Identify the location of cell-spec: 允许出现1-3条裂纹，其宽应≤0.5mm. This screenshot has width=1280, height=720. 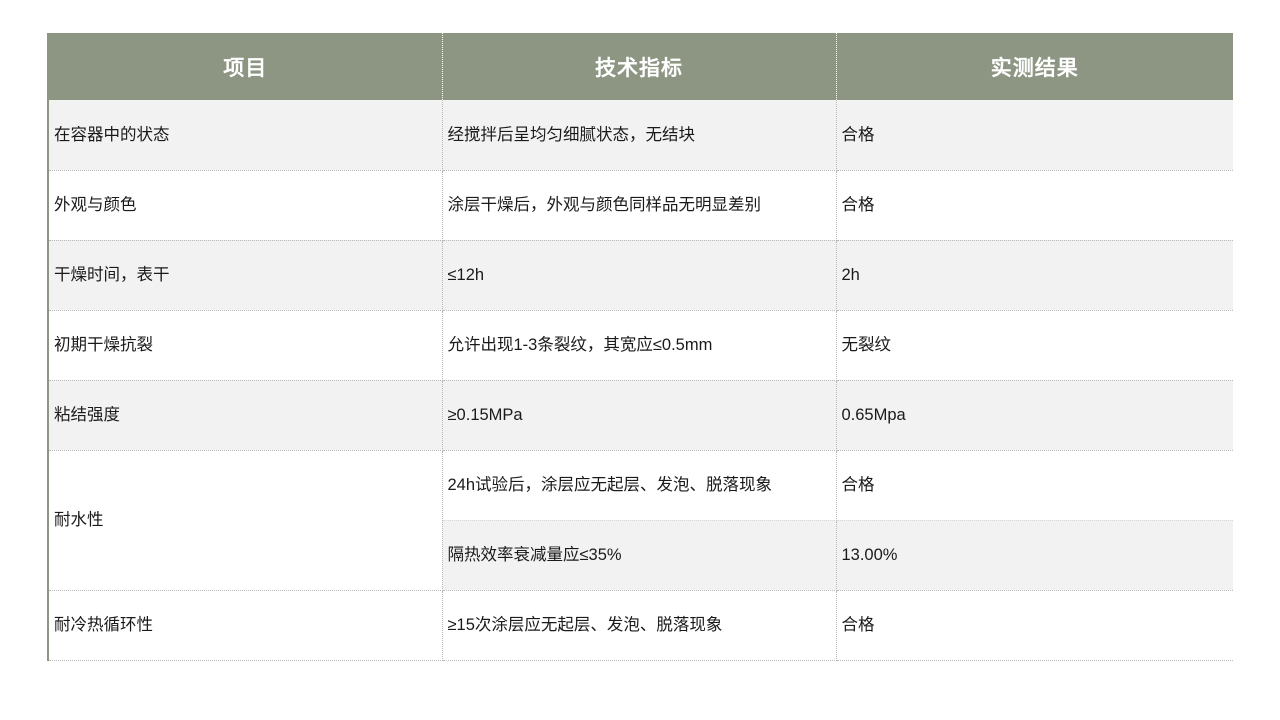
(639, 345).